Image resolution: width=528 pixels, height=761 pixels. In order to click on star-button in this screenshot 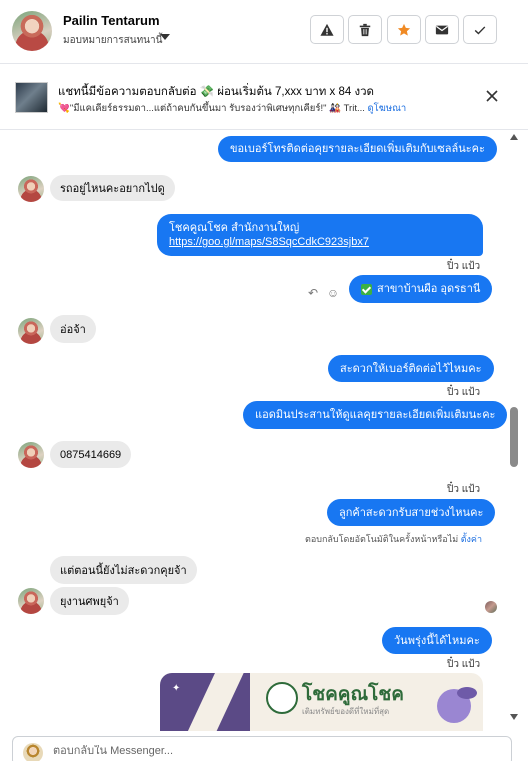, I will do `click(404, 29)`.